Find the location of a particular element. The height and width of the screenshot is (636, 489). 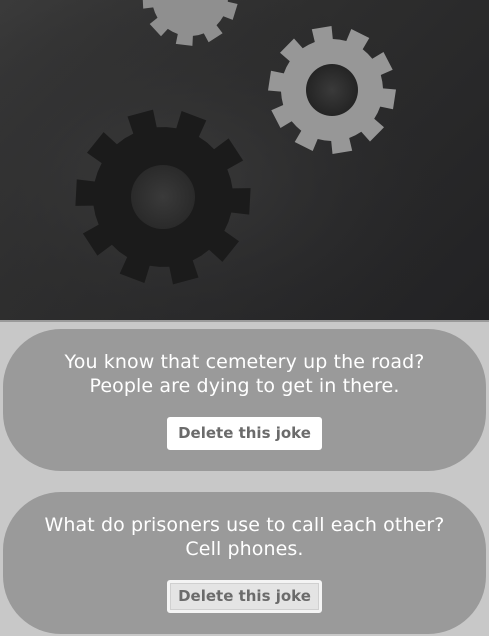

joke-punchline: Cell phones. is located at coordinates (244, 549).